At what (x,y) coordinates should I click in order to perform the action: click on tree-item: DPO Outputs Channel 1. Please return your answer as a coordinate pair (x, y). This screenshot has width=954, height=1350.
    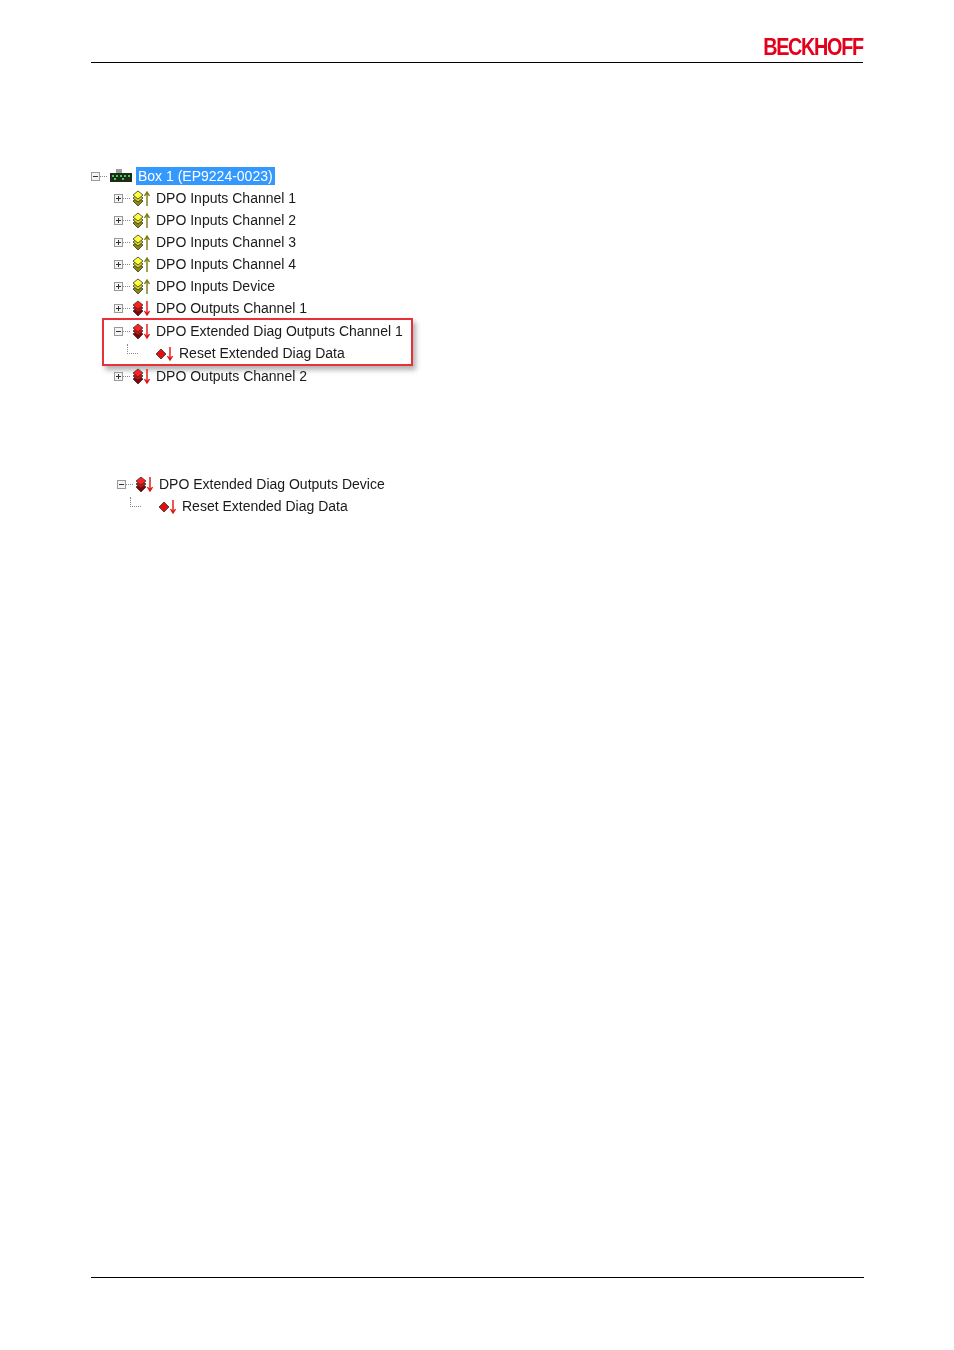
    Looking at the image, I should click on (231, 308).